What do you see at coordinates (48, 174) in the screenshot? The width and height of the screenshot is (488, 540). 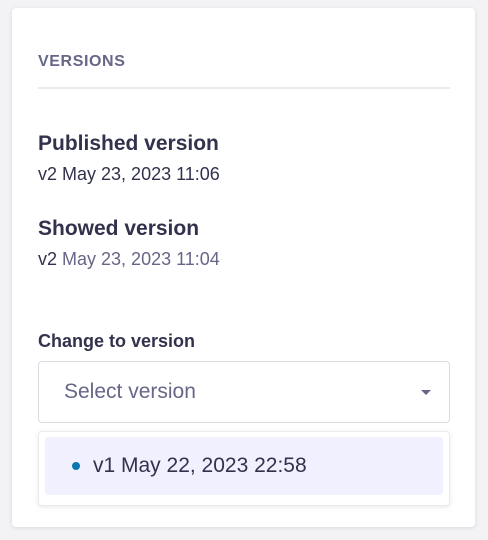 I see `published-version-number: v2` at bounding box center [48, 174].